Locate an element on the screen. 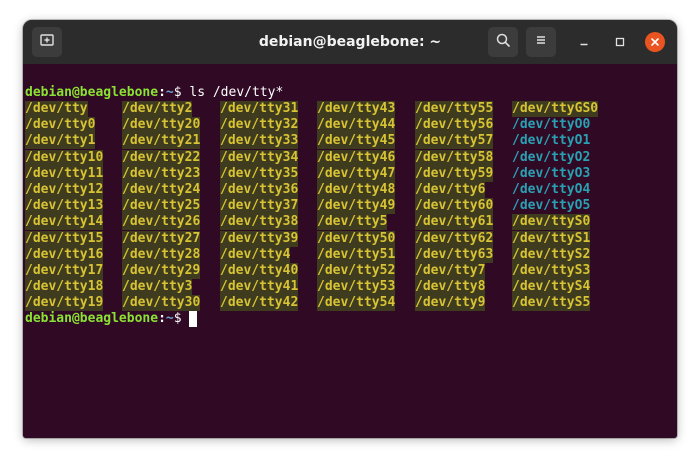 This screenshot has height=464, width=700. device-entry: /dev/tty59 is located at coordinates (454, 173).